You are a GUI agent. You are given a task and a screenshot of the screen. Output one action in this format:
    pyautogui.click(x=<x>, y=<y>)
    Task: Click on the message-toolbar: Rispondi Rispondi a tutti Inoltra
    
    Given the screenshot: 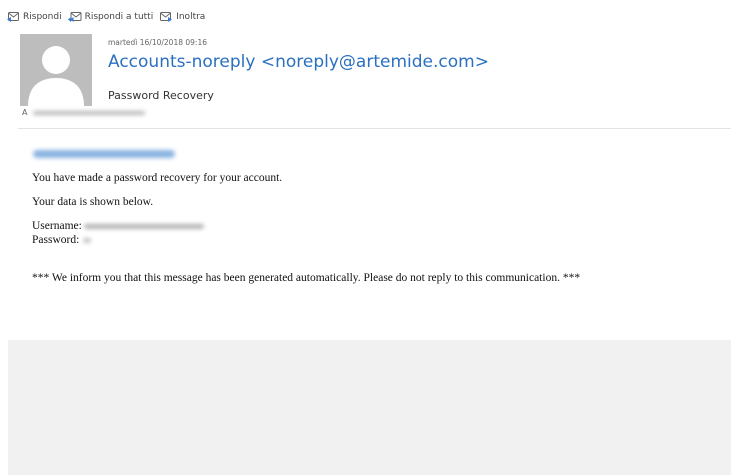 What is the action you would take?
    pyautogui.click(x=105, y=17)
    